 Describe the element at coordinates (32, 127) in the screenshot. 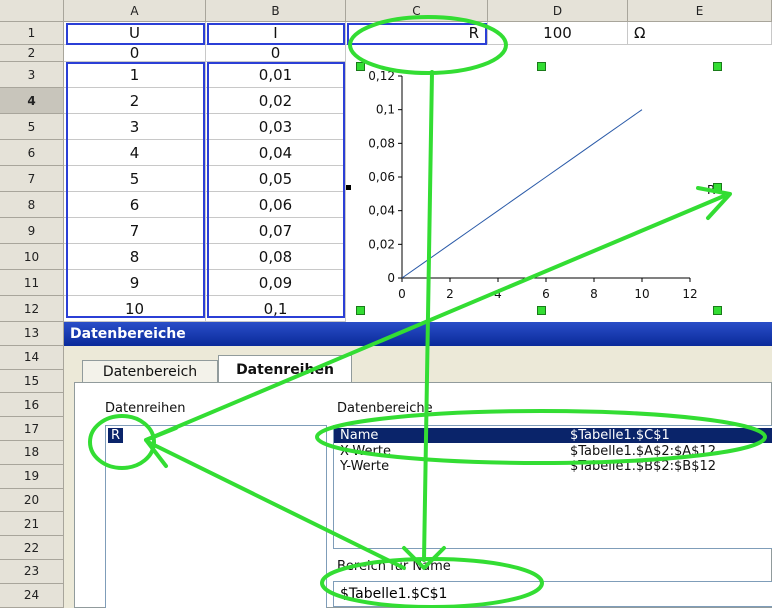

I see `row-header-5: 5` at that location.